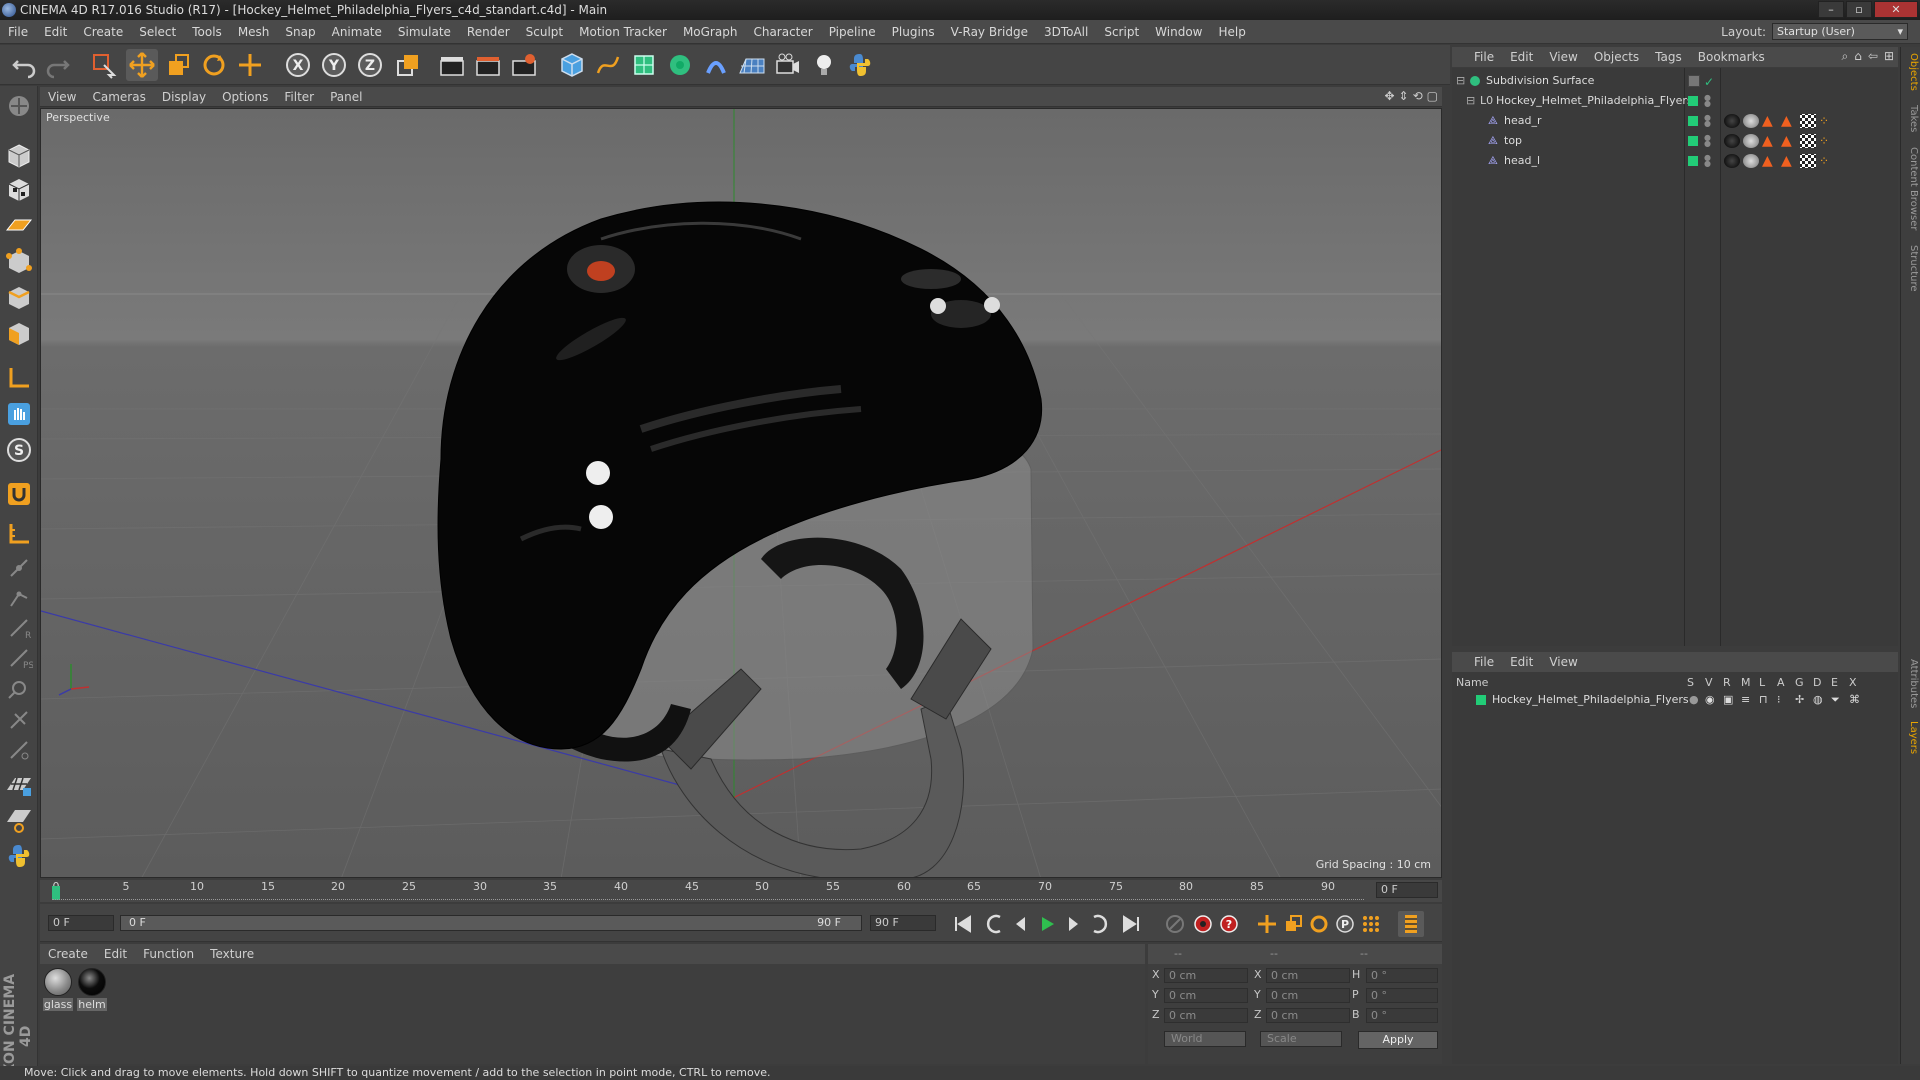 The width and height of the screenshot is (1920, 1080). Describe the element at coordinates (1402, 1015) in the screenshot. I see `rotation-b-field: 0 °` at that location.